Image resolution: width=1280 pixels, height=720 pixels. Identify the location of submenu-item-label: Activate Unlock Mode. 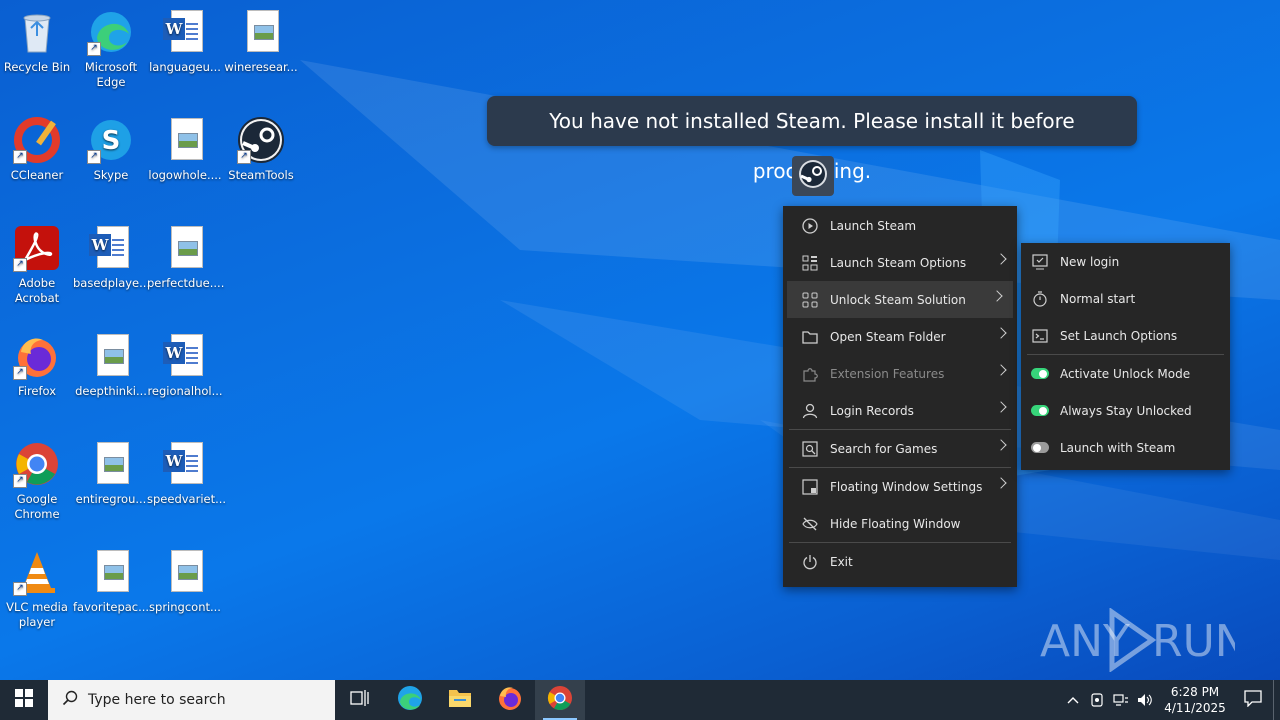
(1125, 373).